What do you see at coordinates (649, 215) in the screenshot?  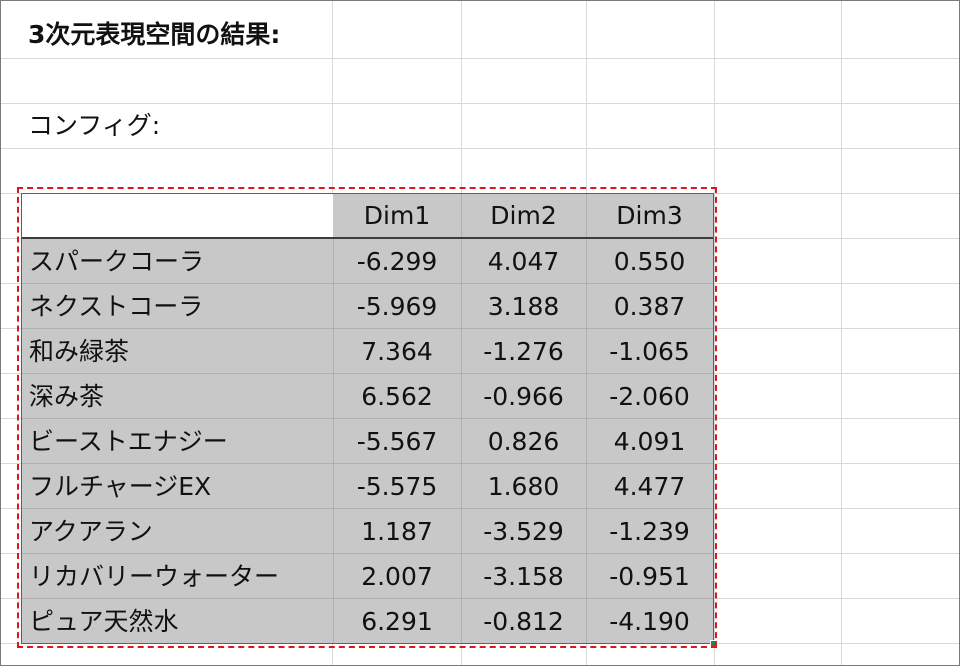 I see `column-header-dim3: Dim3` at bounding box center [649, 215].